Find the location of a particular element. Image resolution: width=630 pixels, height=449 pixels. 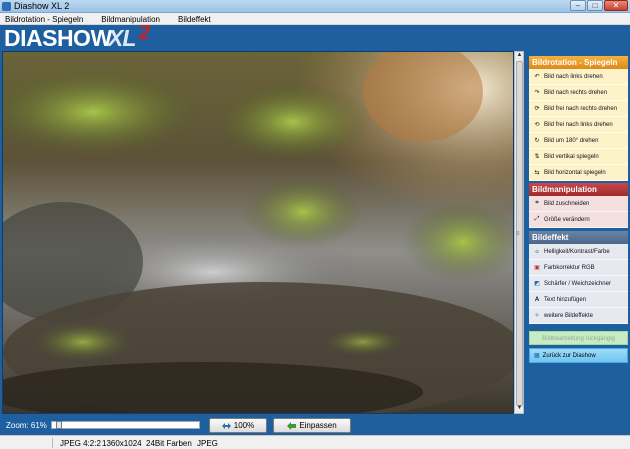

close-button: ✕ is located at coordinates (616, 5).